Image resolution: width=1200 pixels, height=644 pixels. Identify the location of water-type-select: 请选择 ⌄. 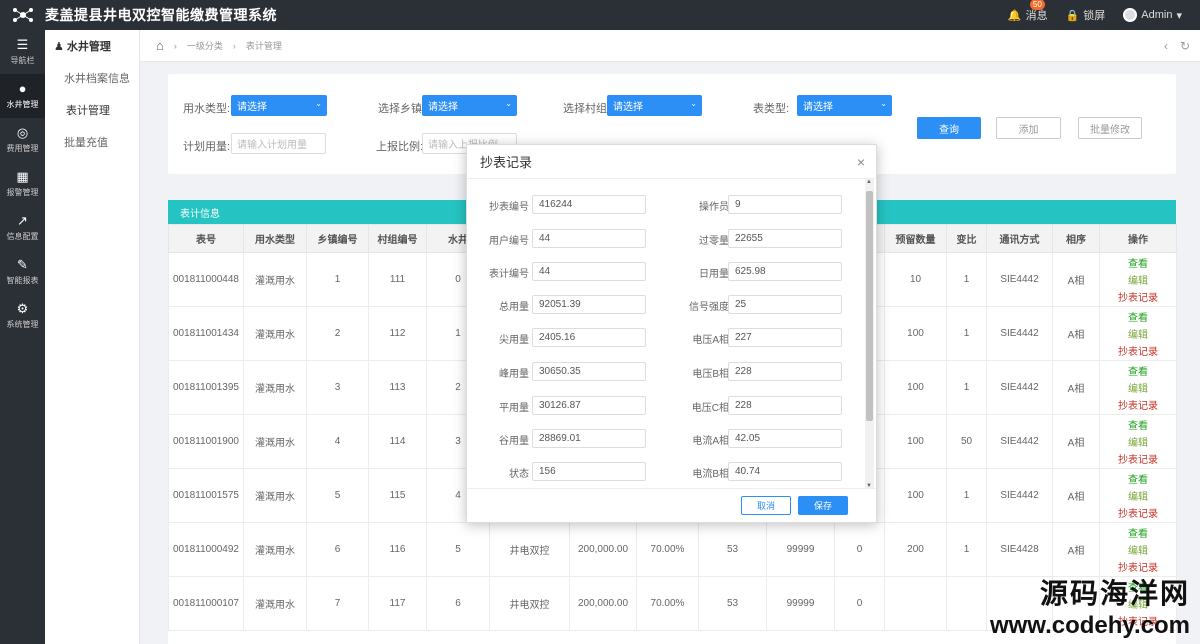
(279, 105).